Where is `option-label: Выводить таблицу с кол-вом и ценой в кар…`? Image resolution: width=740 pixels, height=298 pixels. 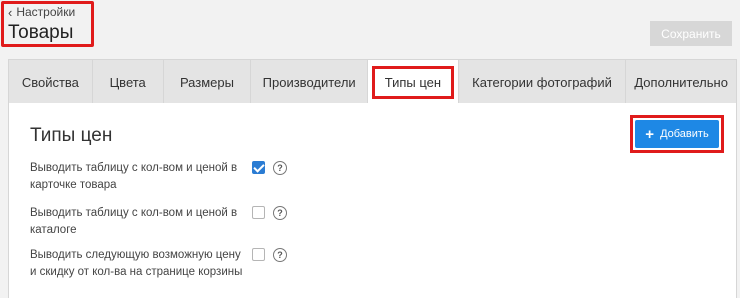
option-label: Выводить таблицу с кол-вом и ценой в кар… is located at coordinates (134, 176).